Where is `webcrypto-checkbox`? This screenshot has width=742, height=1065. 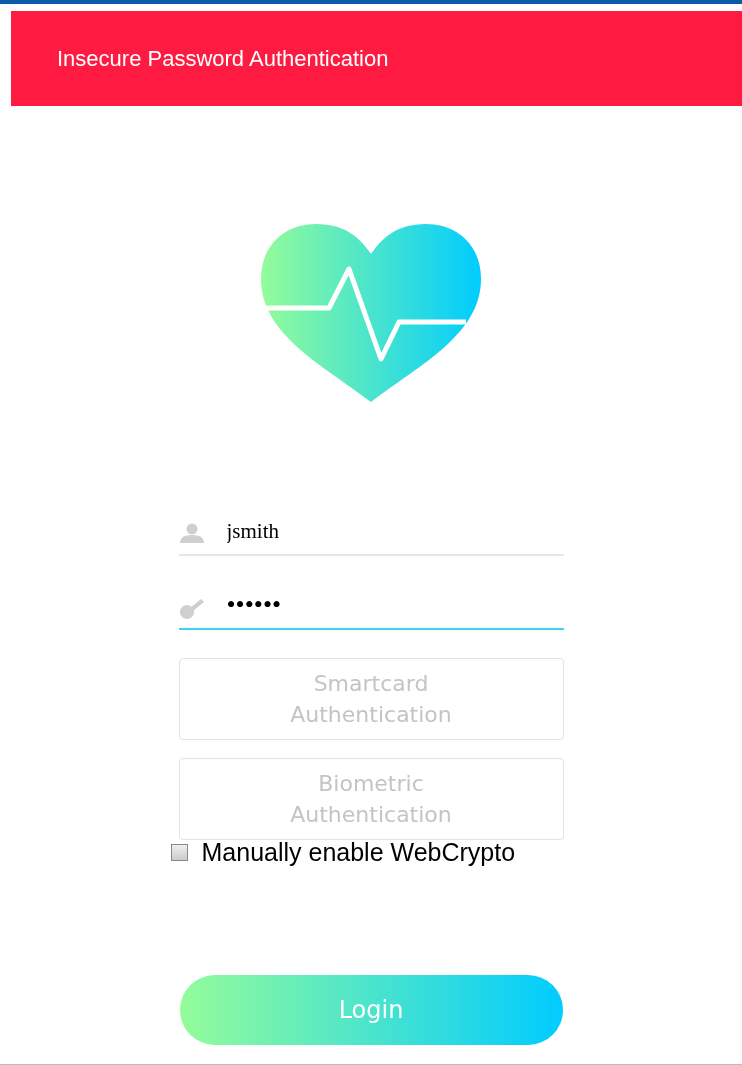
webcrypto-checkbox is located at coordinates (179, 852).